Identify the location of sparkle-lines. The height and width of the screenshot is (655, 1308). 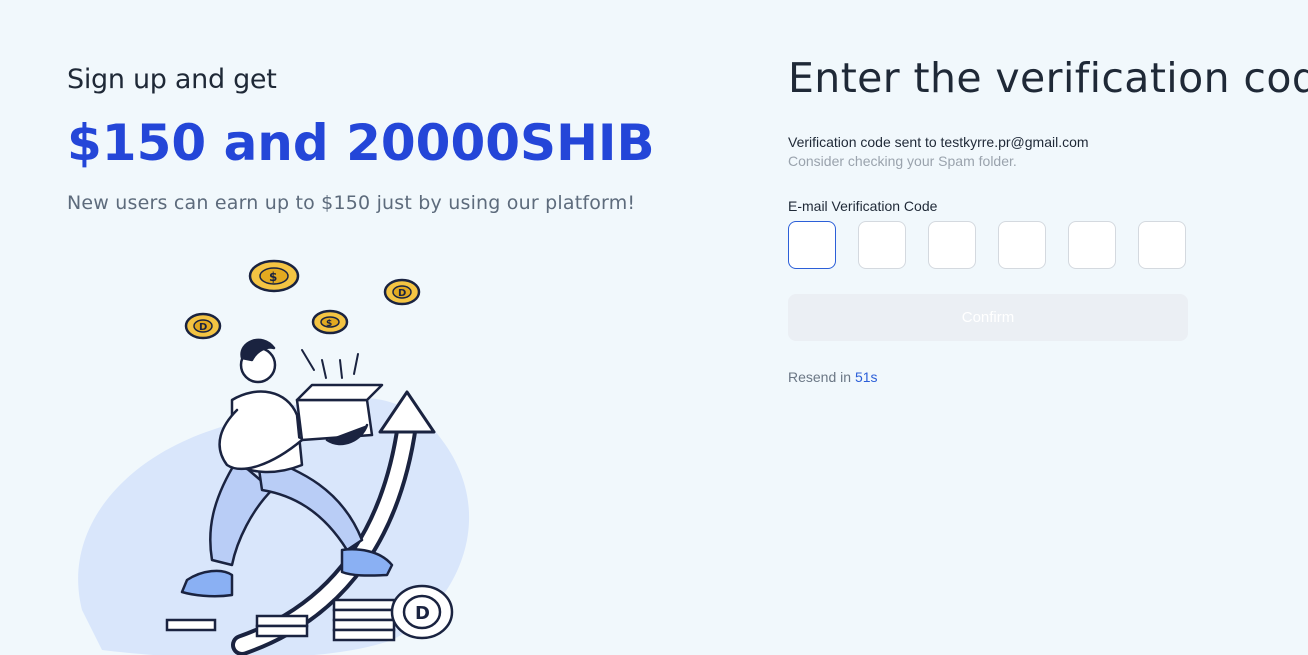
(330, 364).